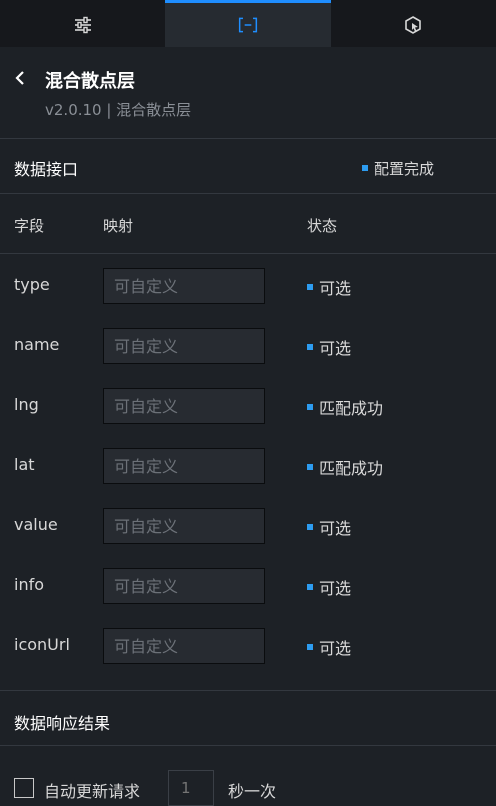  I want to click on field-name: iconUrl, so click(42, 644).